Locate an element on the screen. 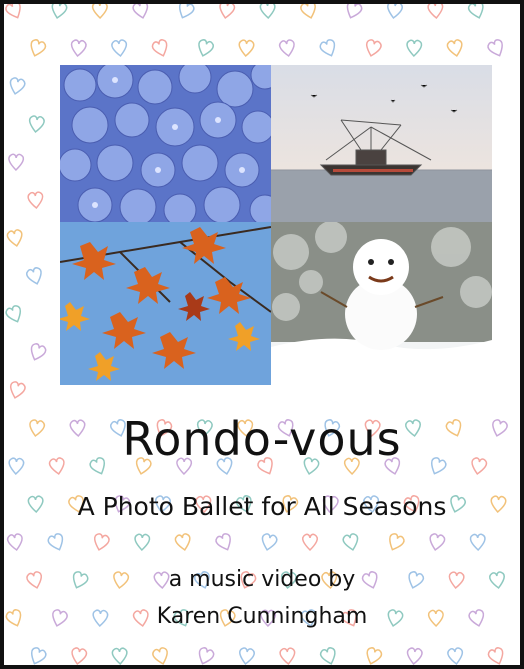  photo-snowman is located at coordinates (381, 303).